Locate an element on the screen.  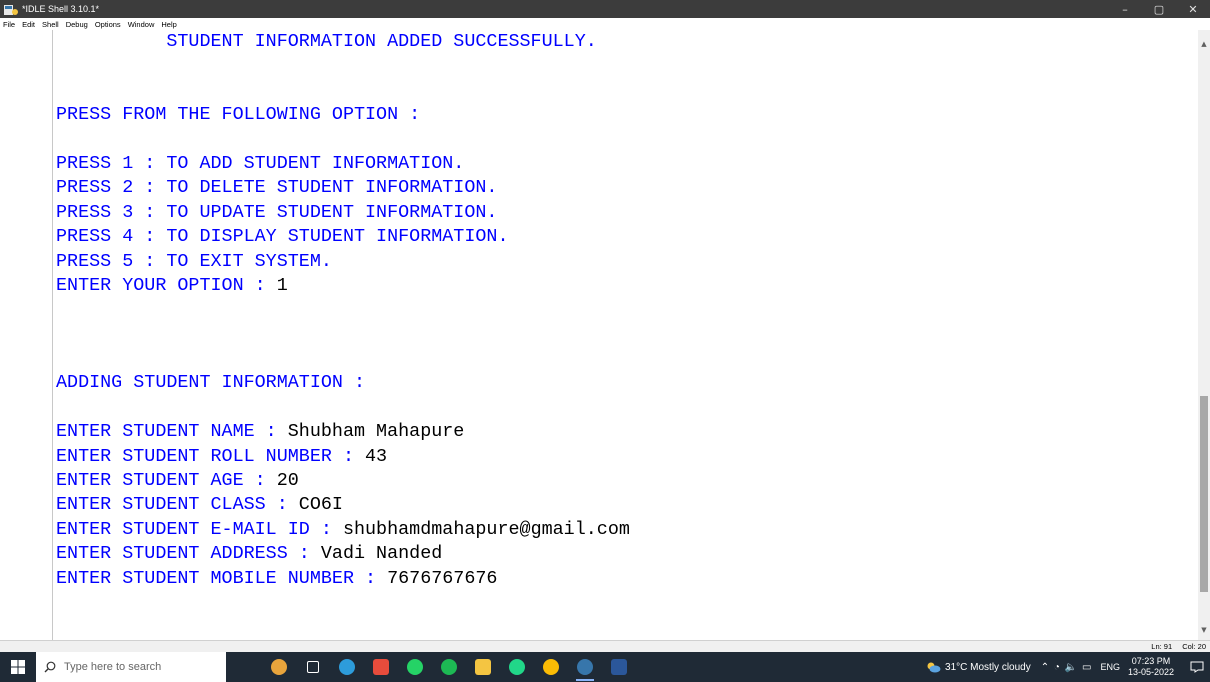
start-button is located at coordinates (18, 667).